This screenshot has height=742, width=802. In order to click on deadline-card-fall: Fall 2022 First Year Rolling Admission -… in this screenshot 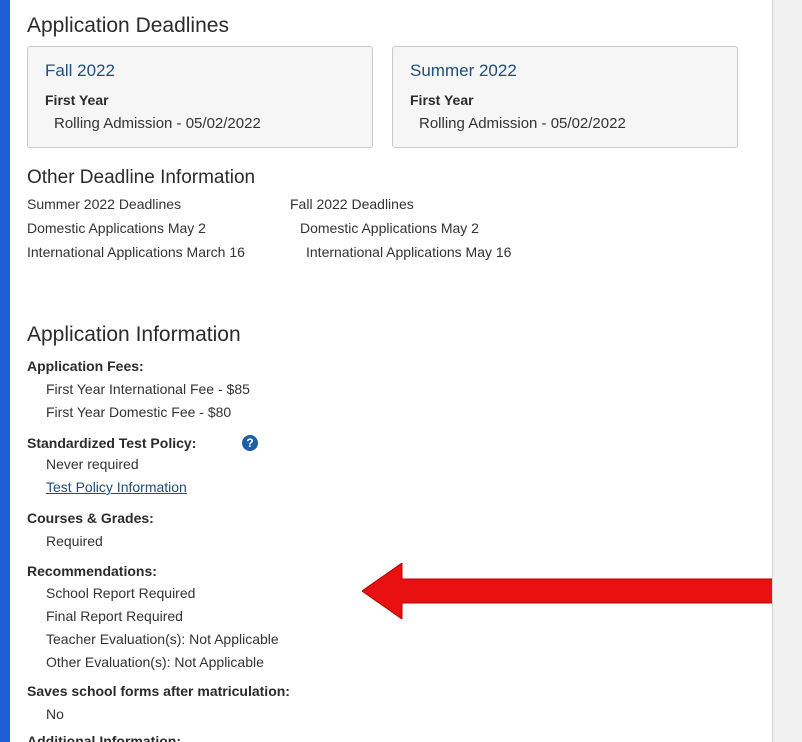, I will do `click(200, 97)`.